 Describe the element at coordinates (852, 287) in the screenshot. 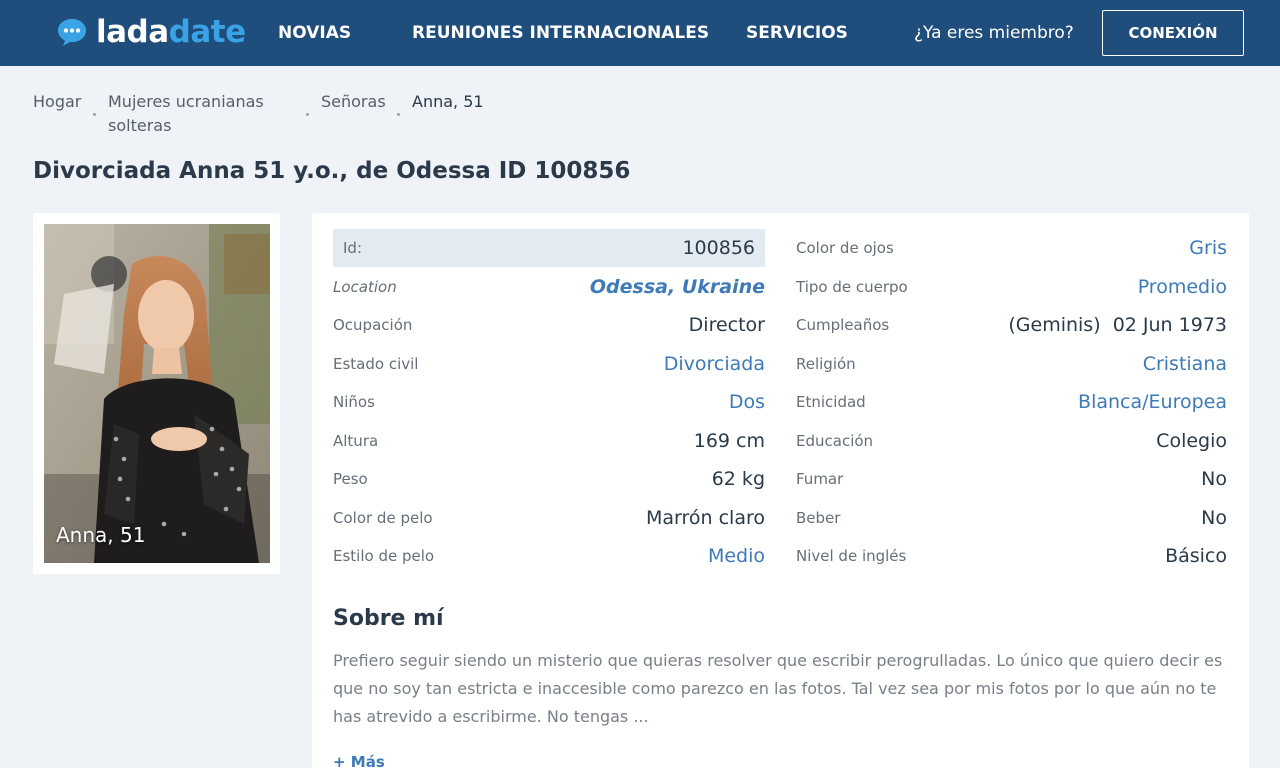

I see `field-label: Tipo de cuerpo` at that location.